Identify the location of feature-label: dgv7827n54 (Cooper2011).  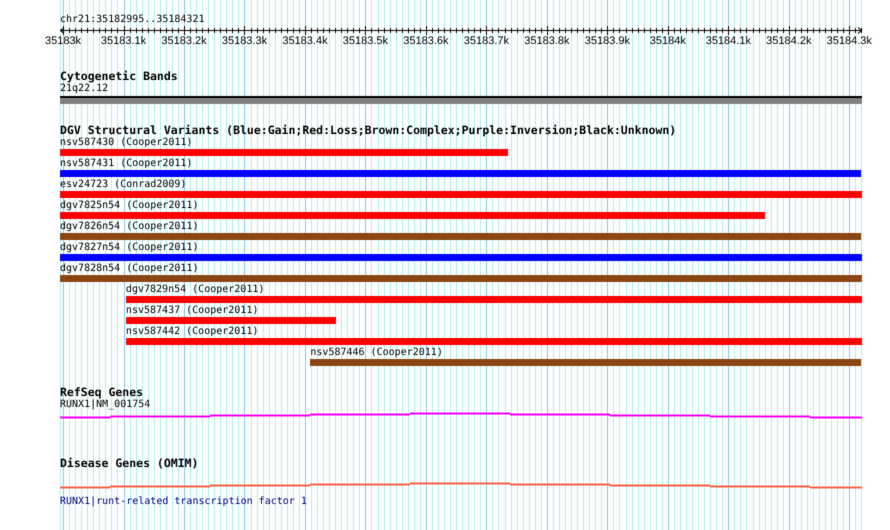
(129, 248).